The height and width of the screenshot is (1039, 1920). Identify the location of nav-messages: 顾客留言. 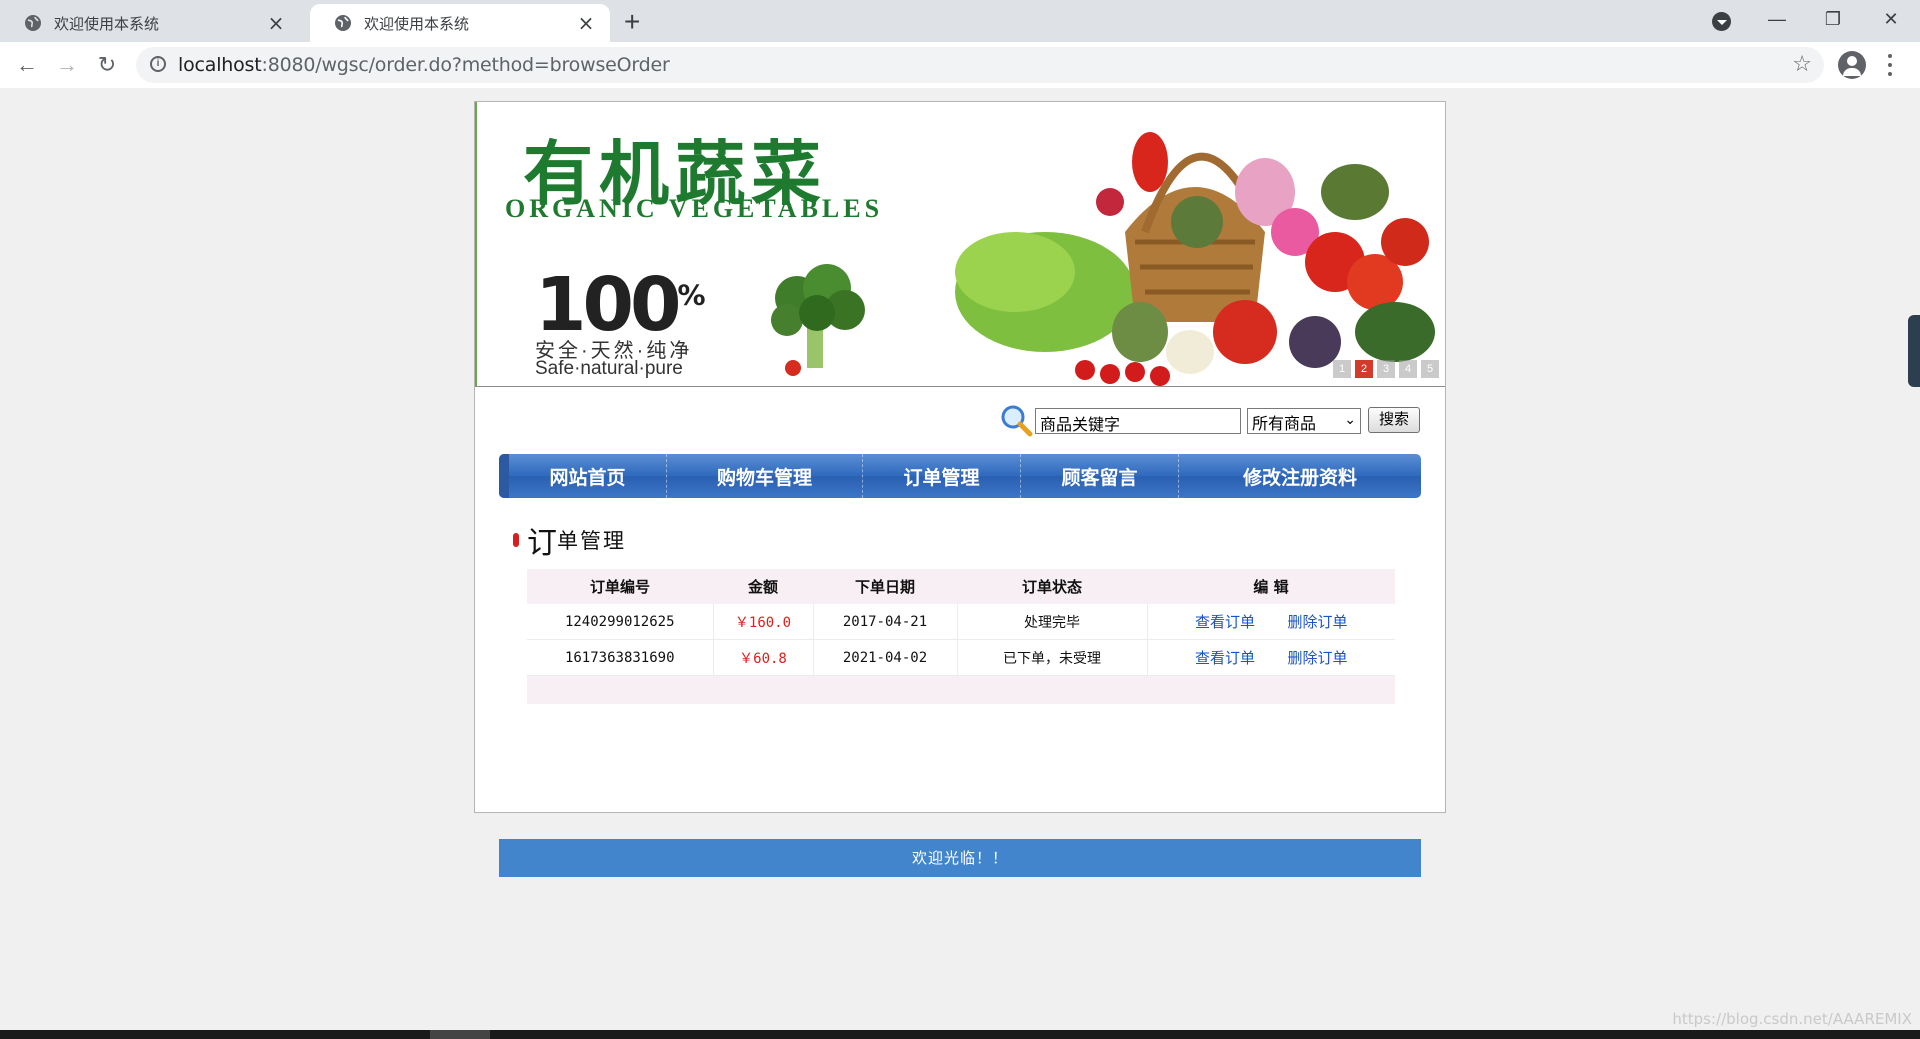
(1100, 476).